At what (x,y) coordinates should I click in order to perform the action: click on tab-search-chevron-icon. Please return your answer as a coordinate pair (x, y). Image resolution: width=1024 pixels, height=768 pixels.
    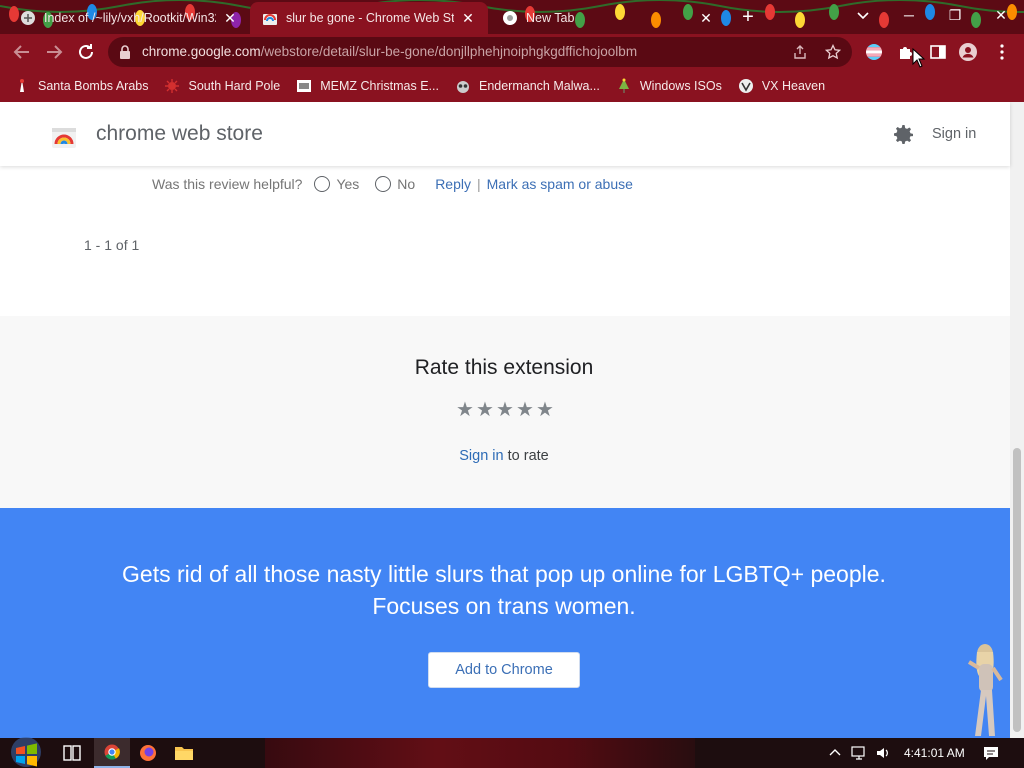
    Looking at the image, I should click on (863, 15).